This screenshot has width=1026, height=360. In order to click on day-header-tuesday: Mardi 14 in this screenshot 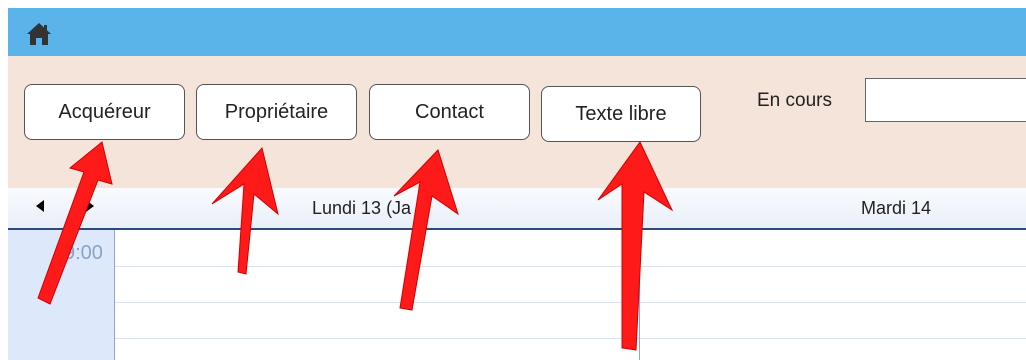, I will do `click(896, 208)`.